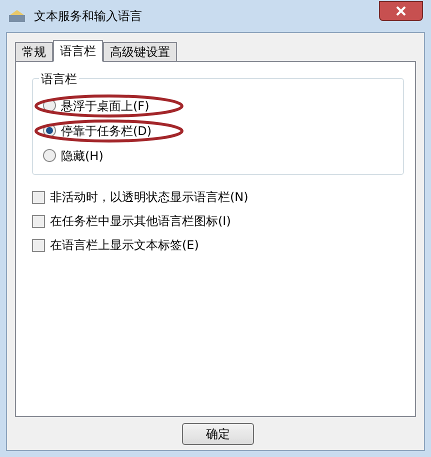 The width and height of the screenshot is (431, 457). What do you see at coordinates (106, 131) in the screenshot?
I see `radio-label: 停靠于任务栏(D)` at bounding box center [106, 131].